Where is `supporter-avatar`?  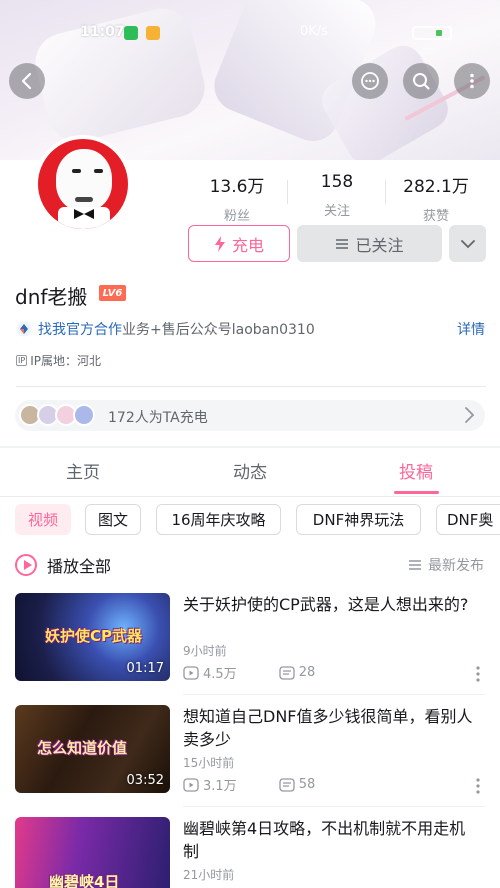 supporter-avatar is located at coordinates (84, 415).